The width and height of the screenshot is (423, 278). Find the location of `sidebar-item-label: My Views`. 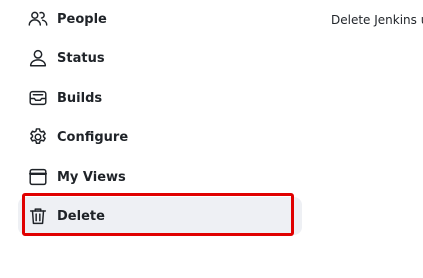

sidebar-item-label: My Views is located at coordinates (91, 177).